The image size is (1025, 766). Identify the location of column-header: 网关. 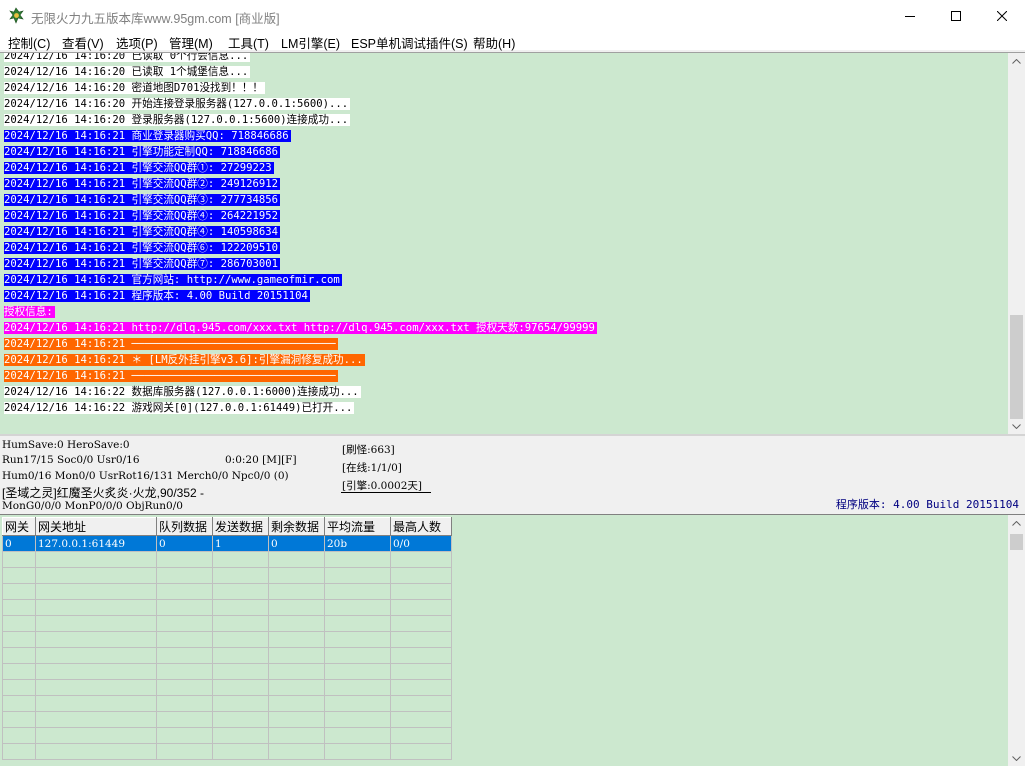
(19, 526).